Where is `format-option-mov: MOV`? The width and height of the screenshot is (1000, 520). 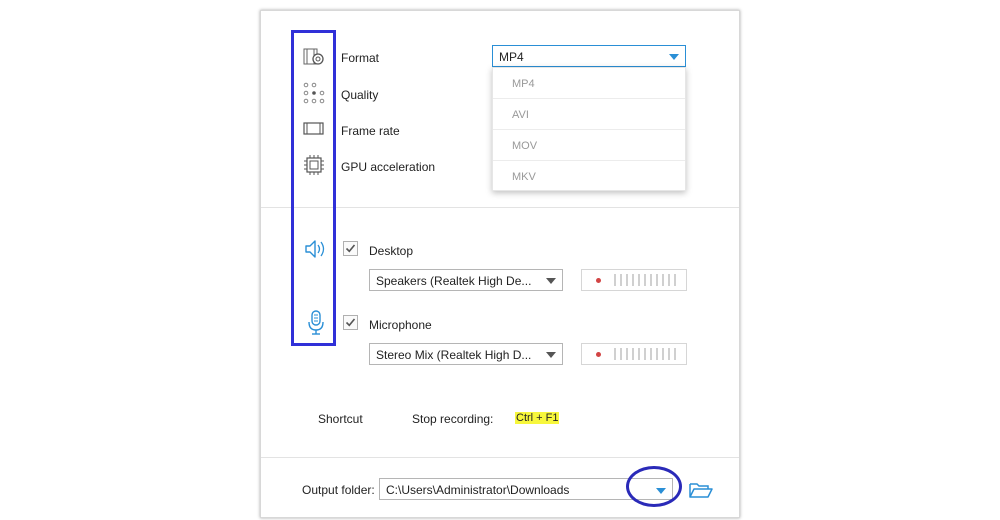
format-option-mov: MOV is located at coordinates (589, 145).